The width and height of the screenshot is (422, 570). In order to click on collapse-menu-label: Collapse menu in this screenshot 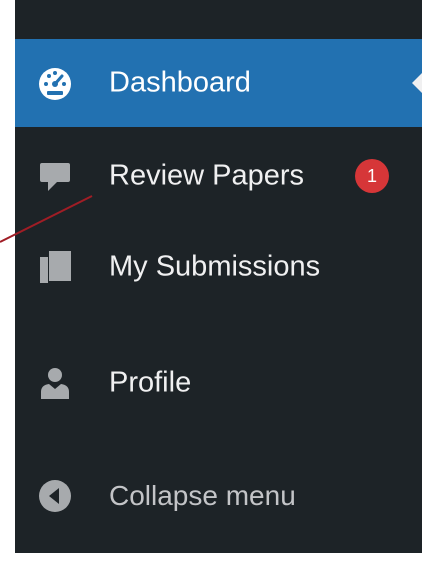, I will do `click(202, 495)`.